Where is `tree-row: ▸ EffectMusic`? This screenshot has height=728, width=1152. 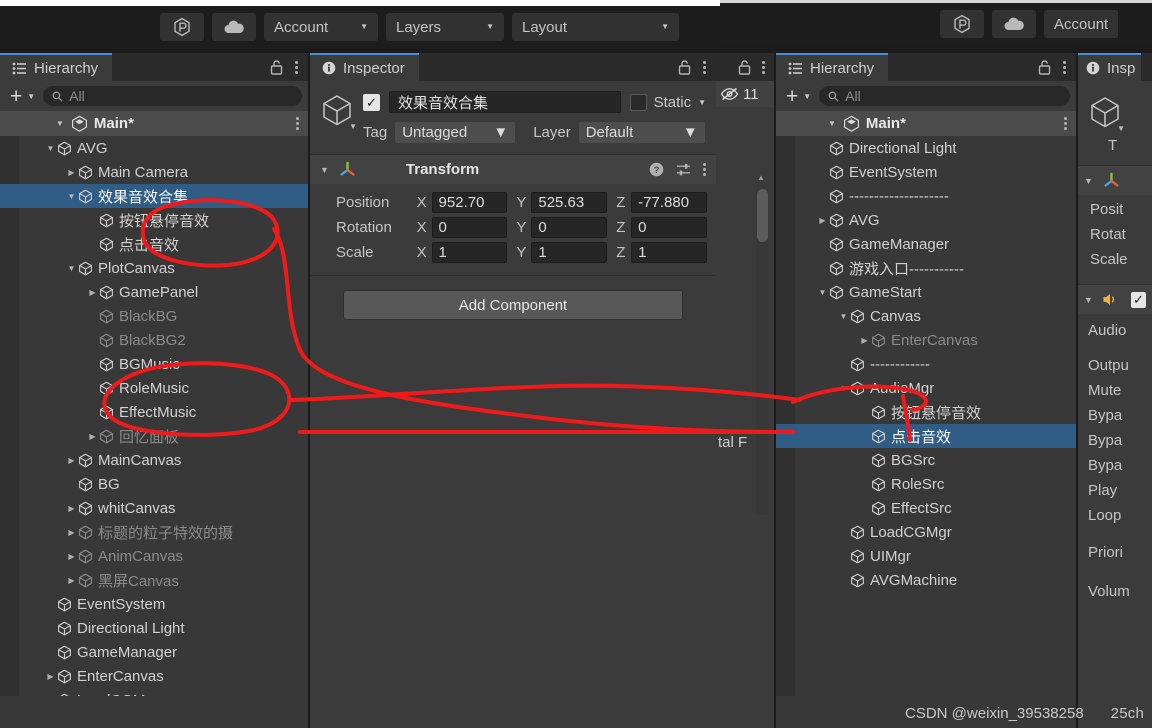 tree-row: ▸ EffectMusic is located at coordinates (154, 412).